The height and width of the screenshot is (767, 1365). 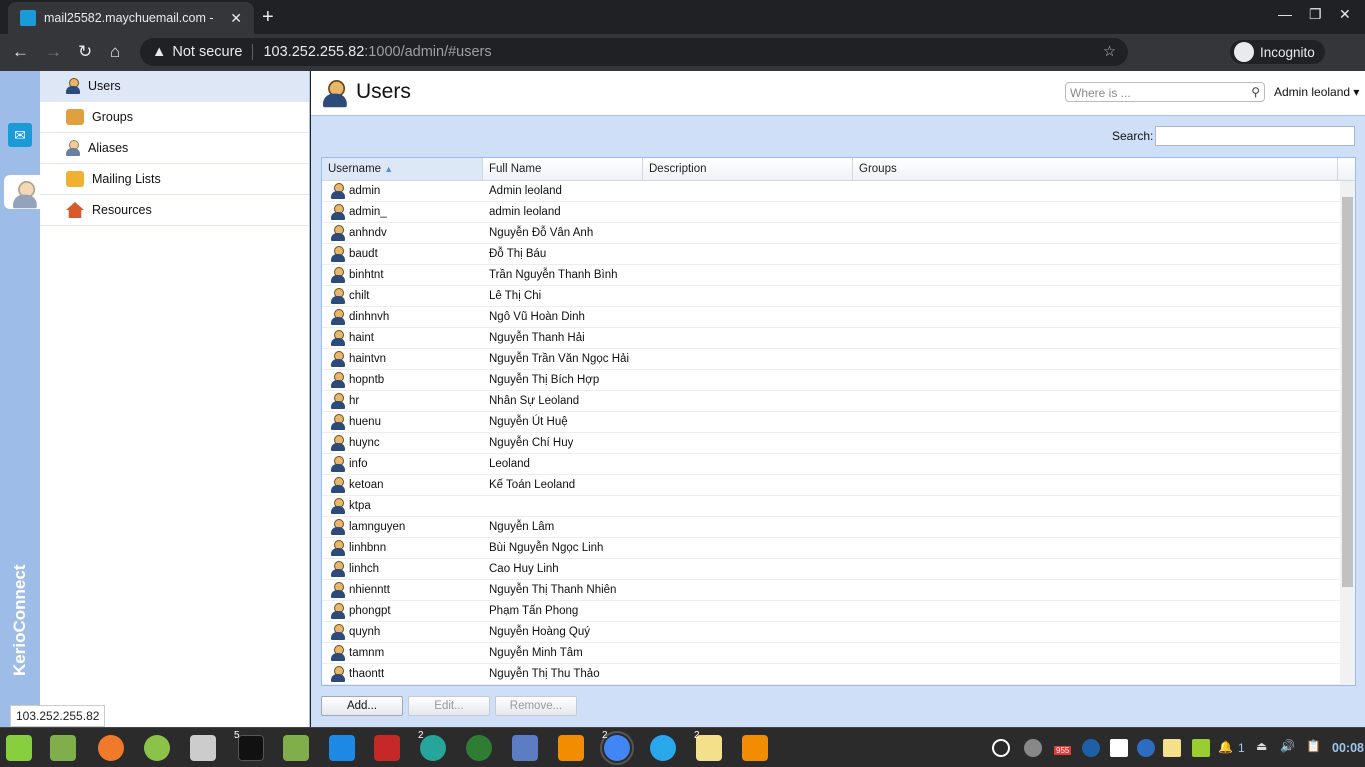 What do you see at coordinates (251, 748) in the screenshot?
I see `terminal-icon` at bounding box center [251, 748].